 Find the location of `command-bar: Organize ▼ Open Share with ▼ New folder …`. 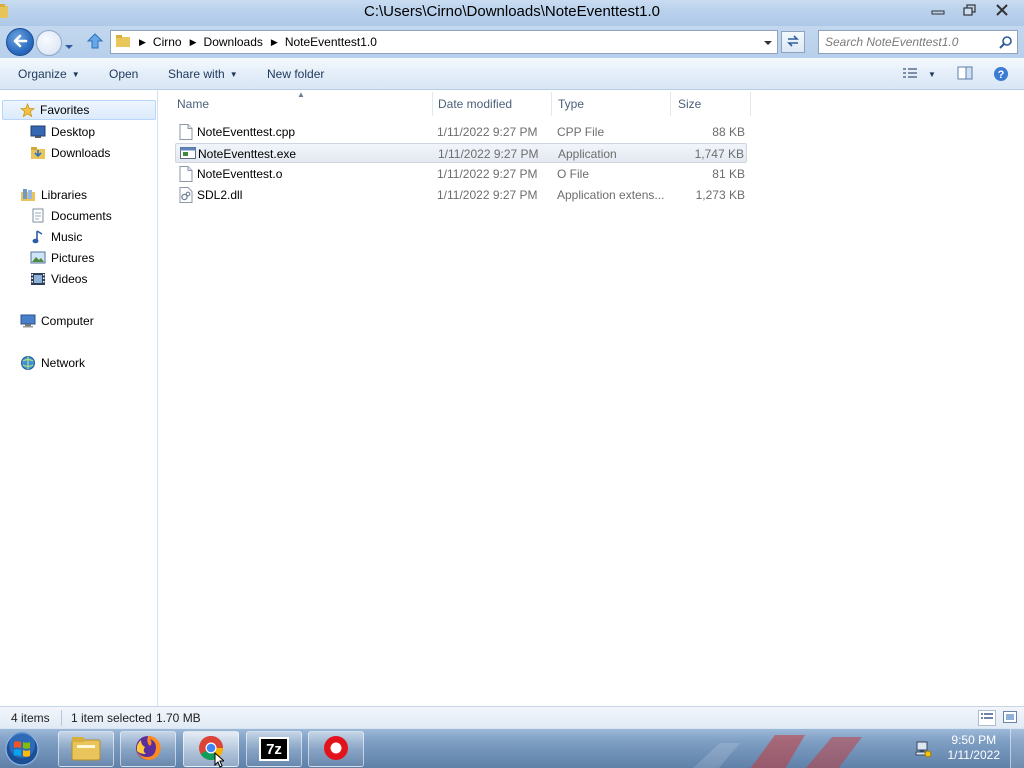

command-bar: Organize ▼ Open Share with ▼ New folder … is located at coordinates (512, 74).